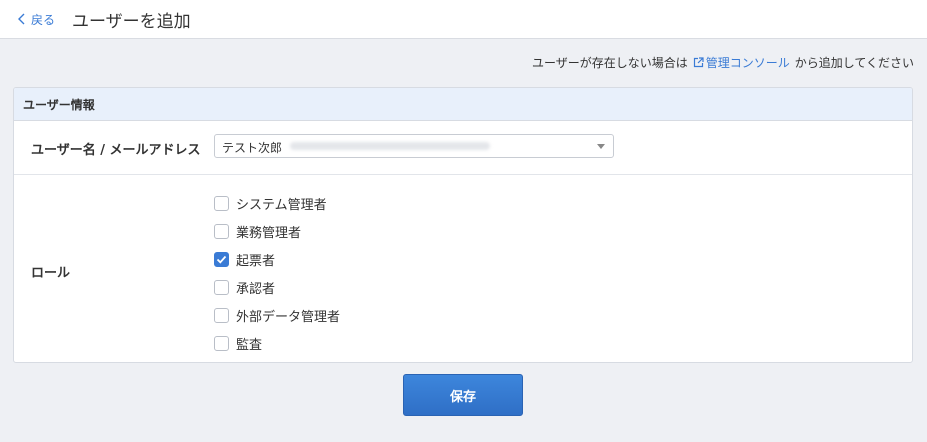  What do you see at coordinates (601, 146) in the screenshot?
I see `dropdown-caret-icon` at bounding box center [601, 146].